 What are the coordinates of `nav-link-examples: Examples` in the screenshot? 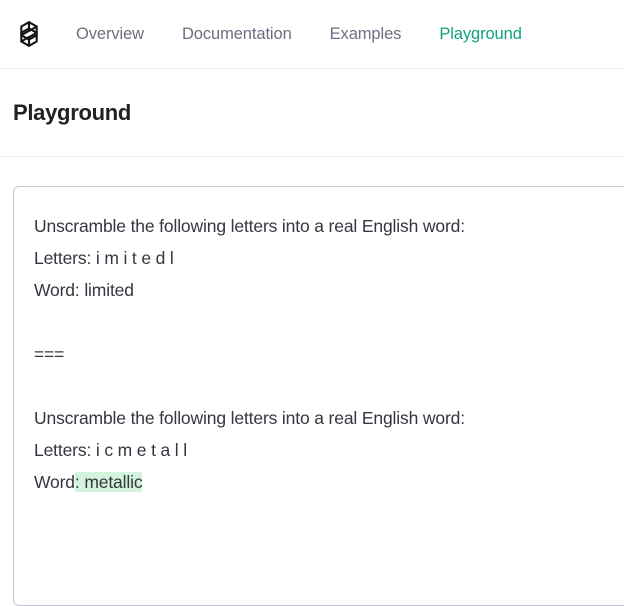 It's located at (366, 34).